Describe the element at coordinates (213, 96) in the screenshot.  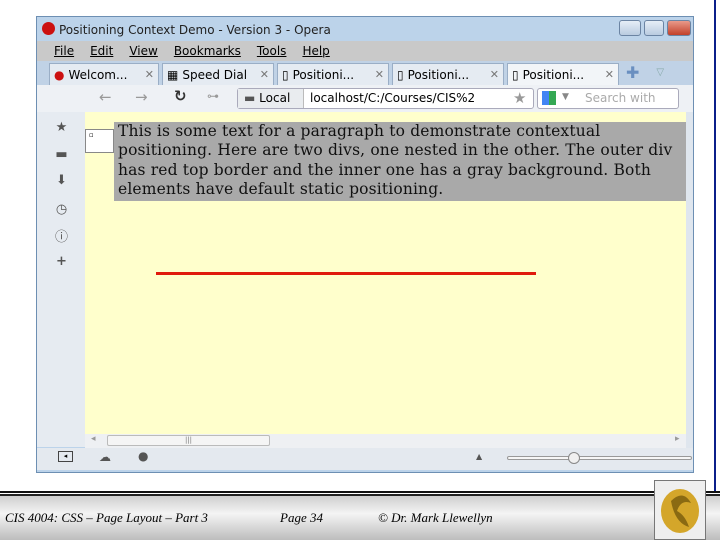
I see `key-icon: ⊶` at that location.